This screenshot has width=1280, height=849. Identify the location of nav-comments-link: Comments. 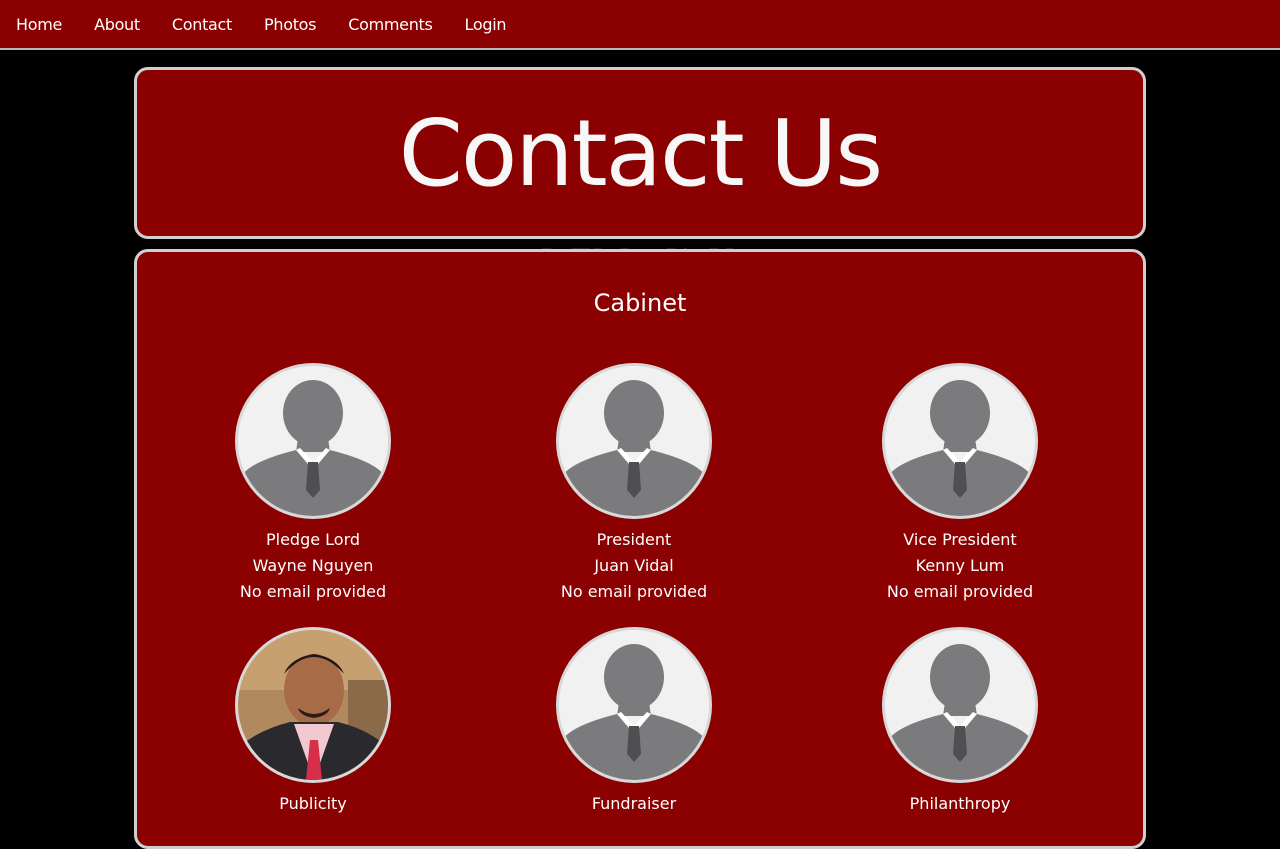
(390, 24).